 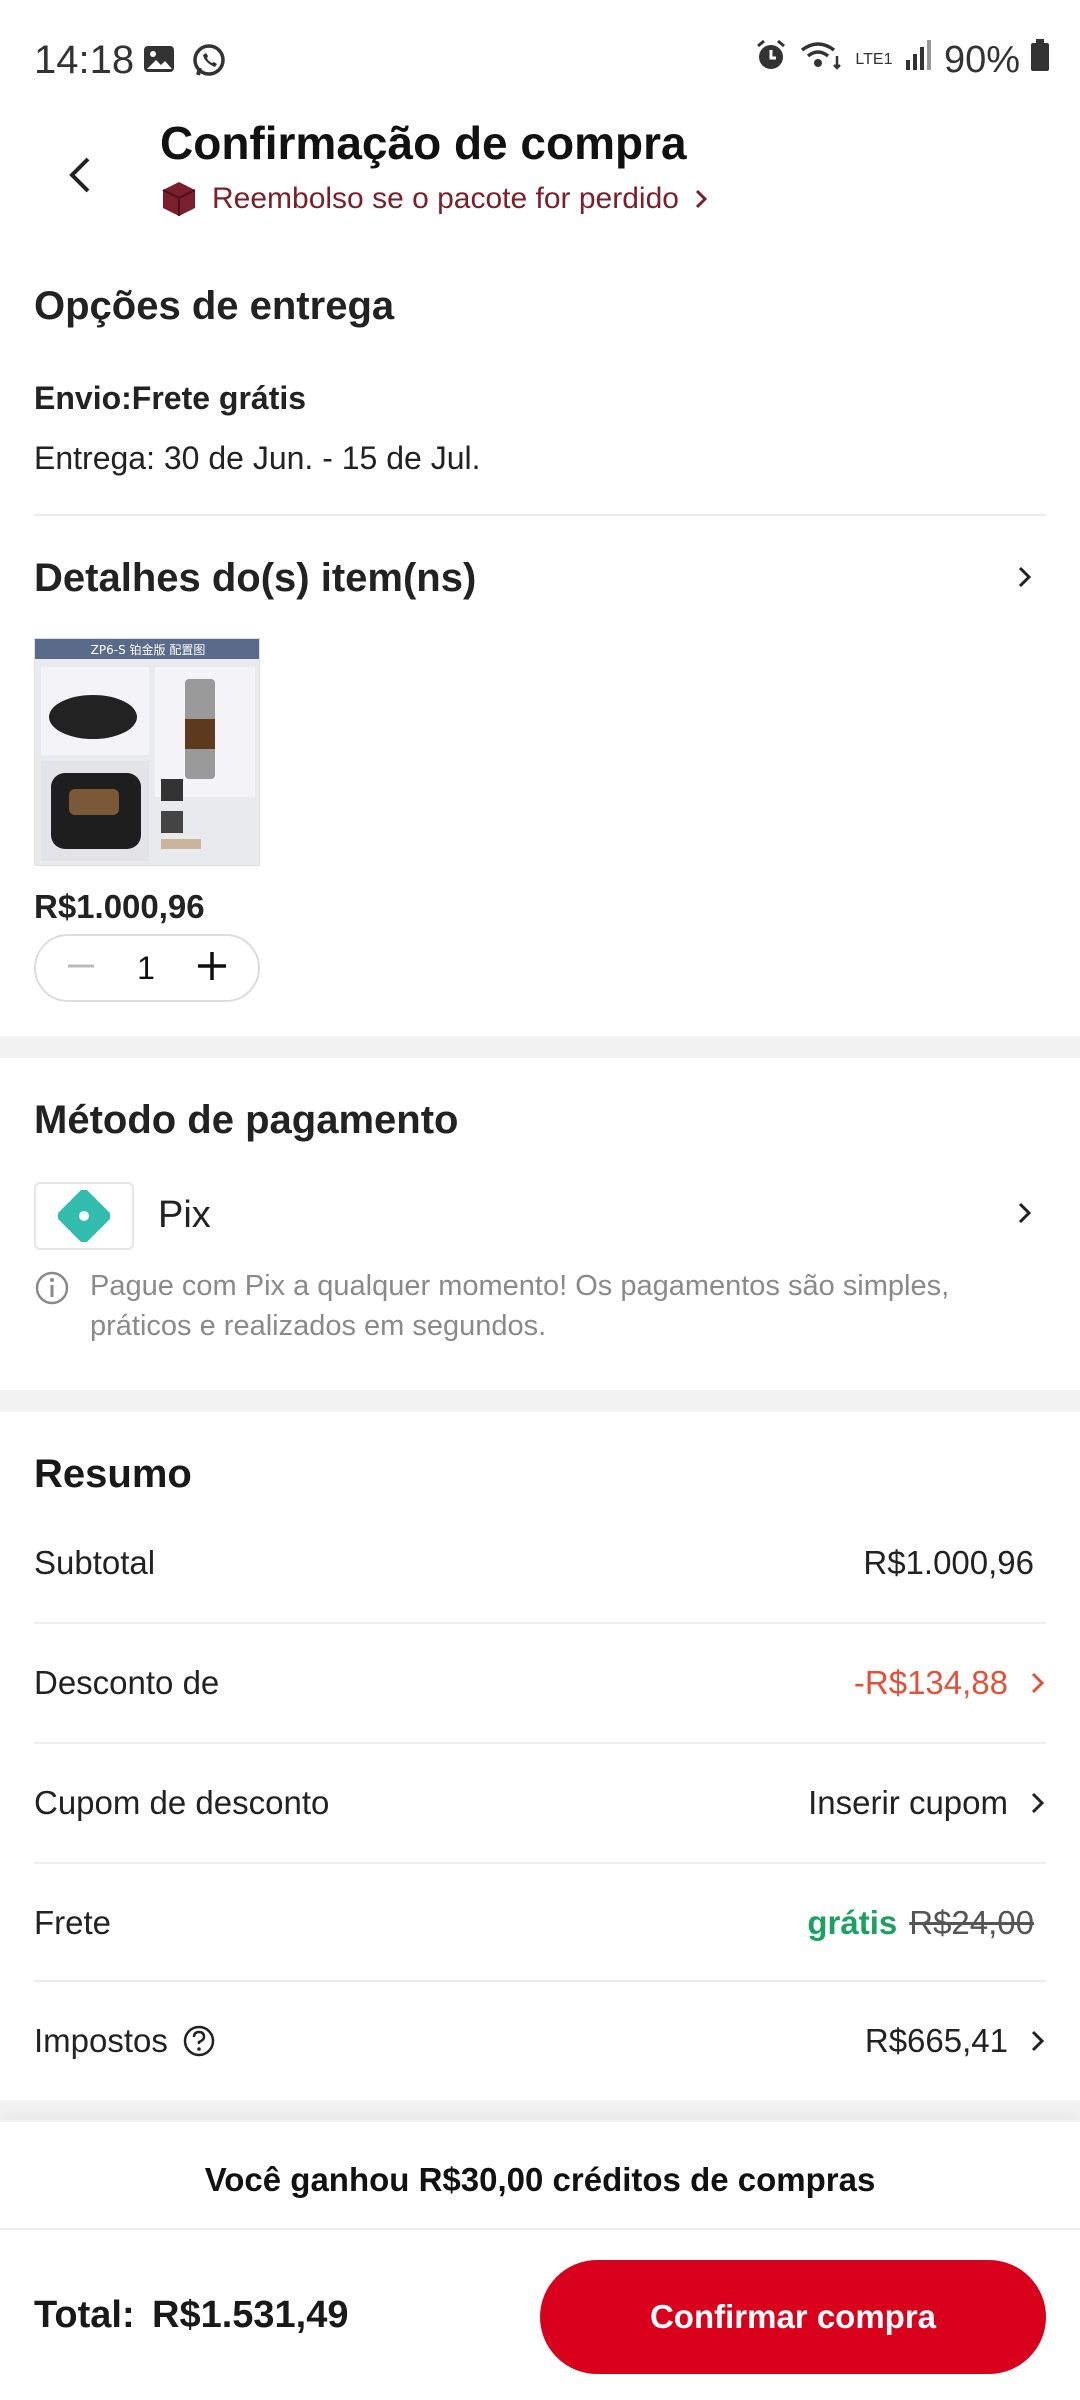 I want to click on coupon-row: Cupom de desconto Inserir cupom, so click(x=540, y=1803).